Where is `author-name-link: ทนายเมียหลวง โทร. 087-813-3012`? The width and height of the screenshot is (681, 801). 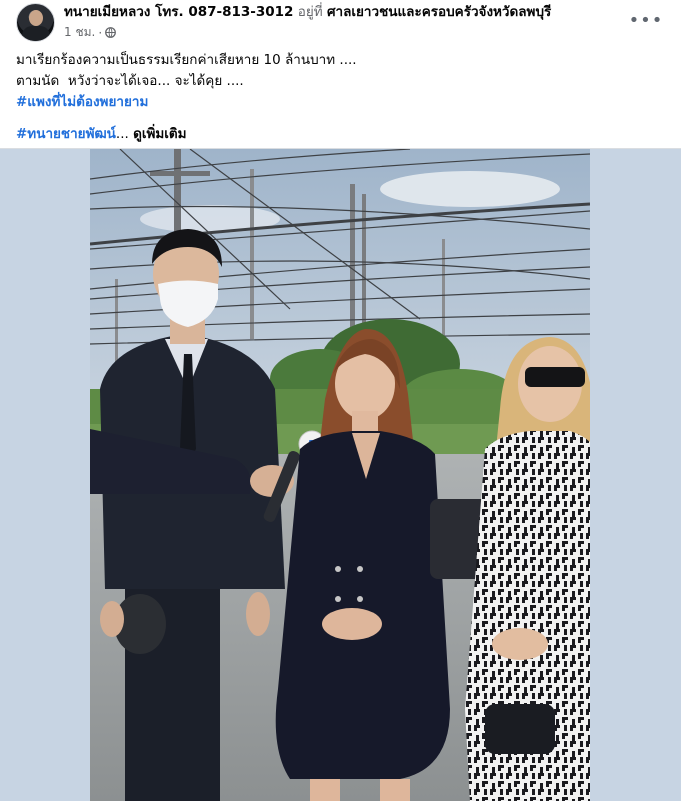
author-name-link: ทนายเมียหลวง โทร. 087-813-3012 is located at coordinates (178, 12).